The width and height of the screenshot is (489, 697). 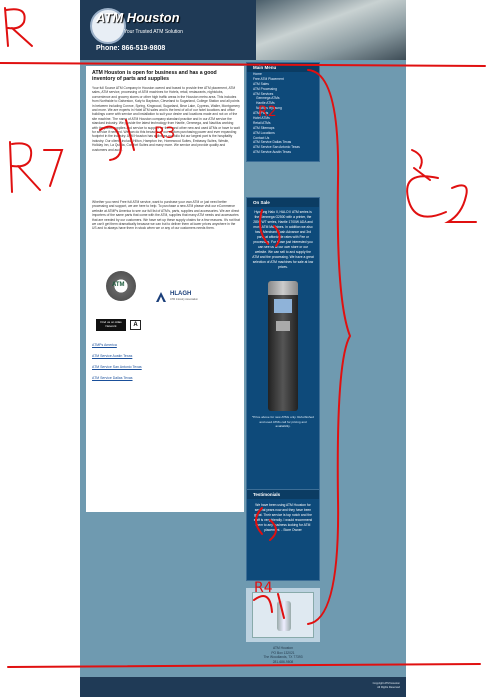 What do you see at coordinates (135, 325) in the screenshot?
I see `atm-network-icon: A` at bounding box center [135, 325].